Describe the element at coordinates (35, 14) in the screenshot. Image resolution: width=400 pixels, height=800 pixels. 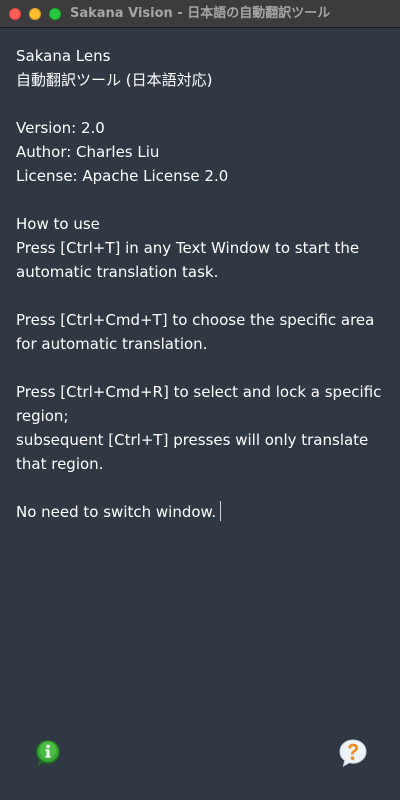
I see `minimize-button` at that location.